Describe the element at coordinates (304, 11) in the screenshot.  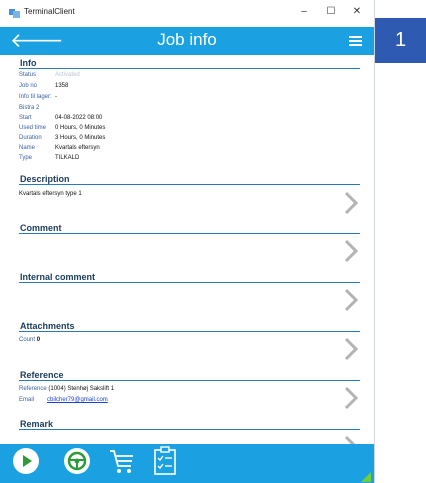
I see `minimize-button: –` at that location.